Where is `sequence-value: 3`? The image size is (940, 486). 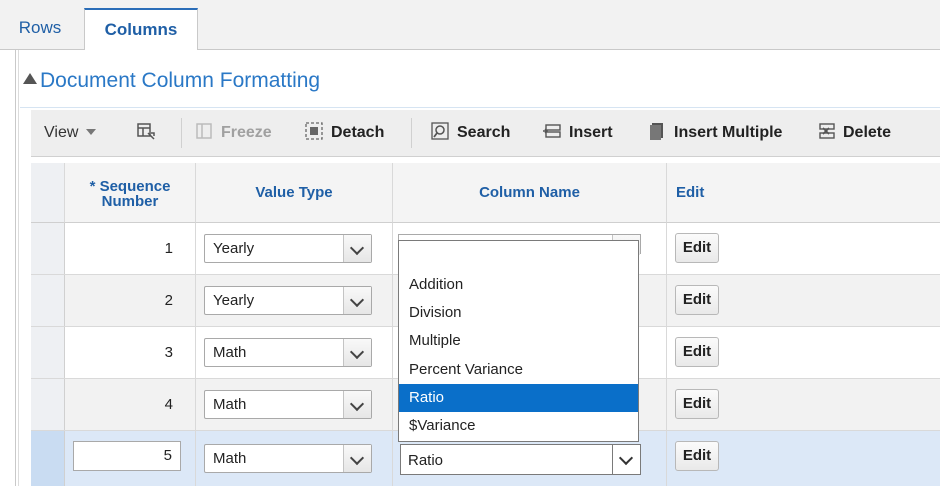
sequence-value: 3 is located at coordinates (168, 352).